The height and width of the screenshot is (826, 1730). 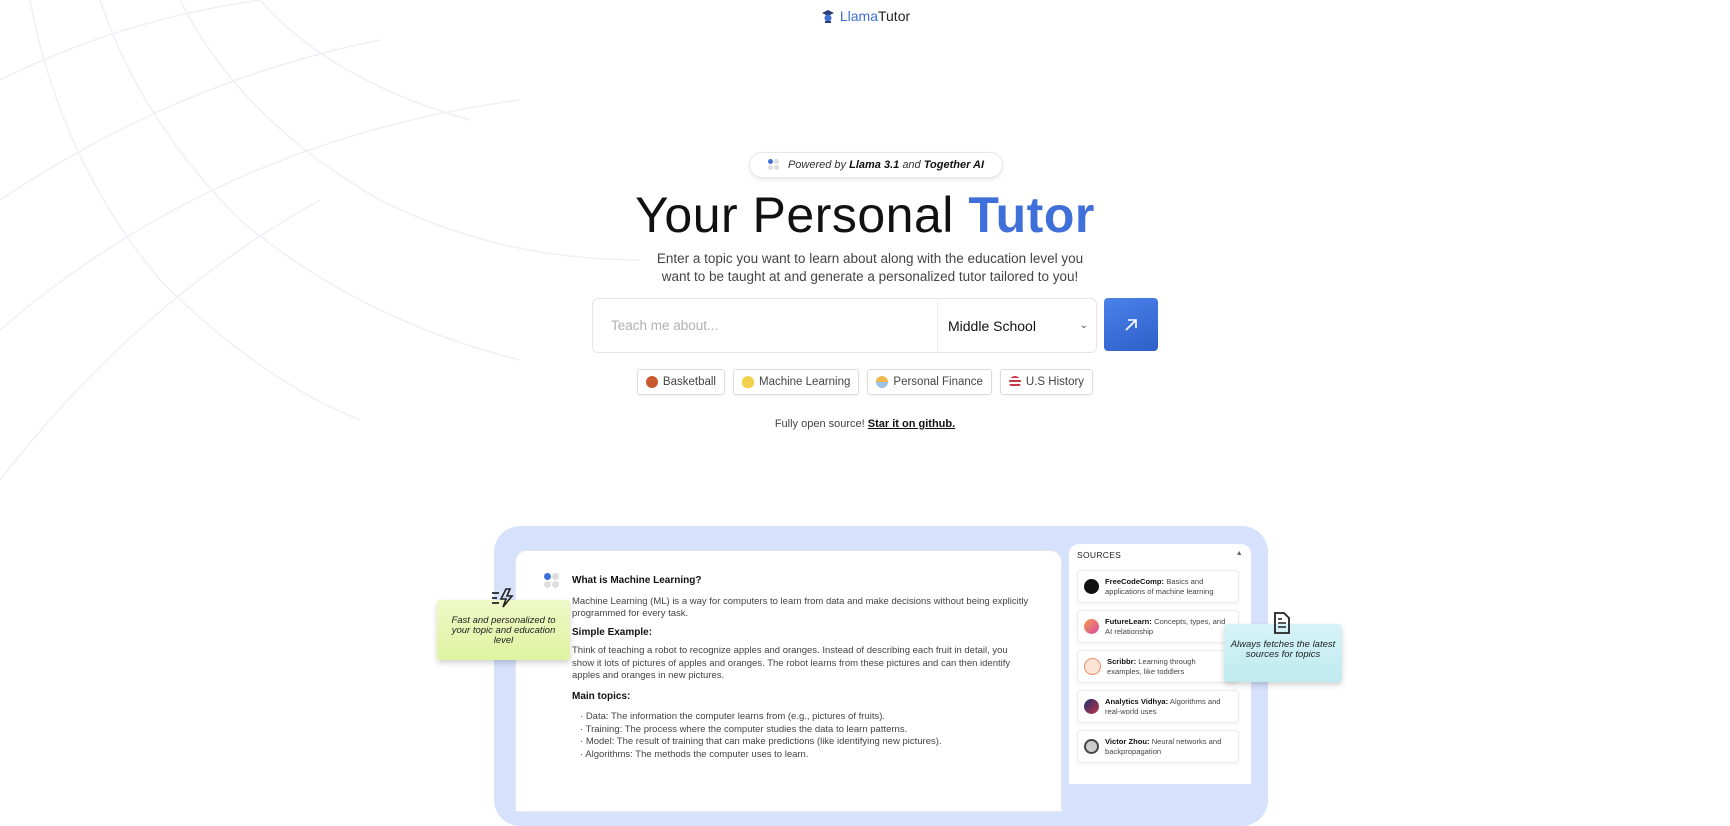 I want to click on lightbulb-icon, so click(x=747, y=382).